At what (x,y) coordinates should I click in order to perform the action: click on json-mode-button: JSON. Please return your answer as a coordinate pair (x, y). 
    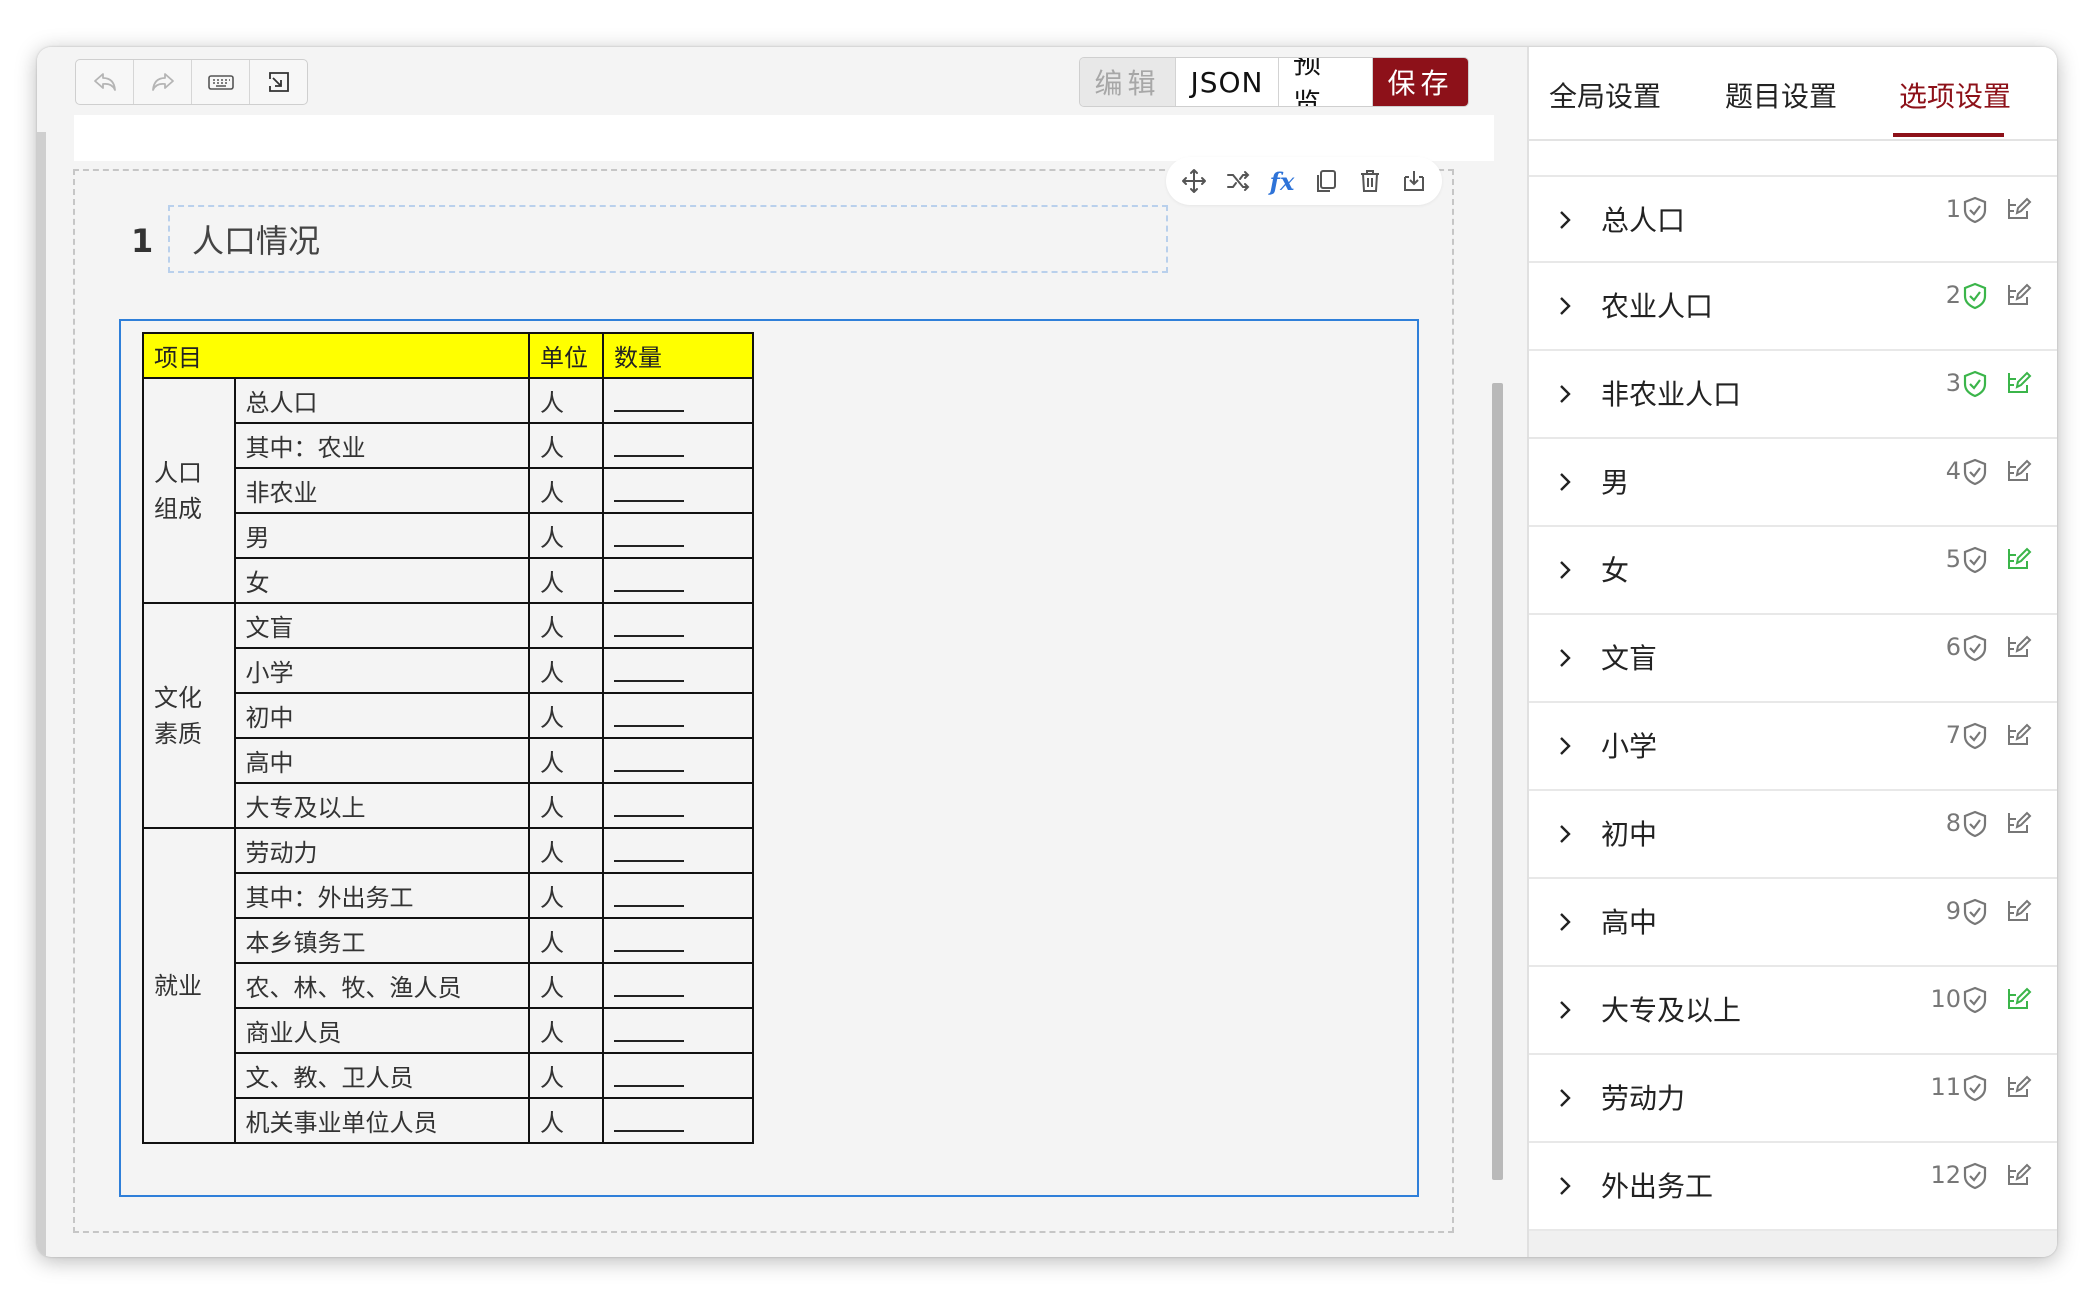
    Looking at the image, I should click on (1227, 82).